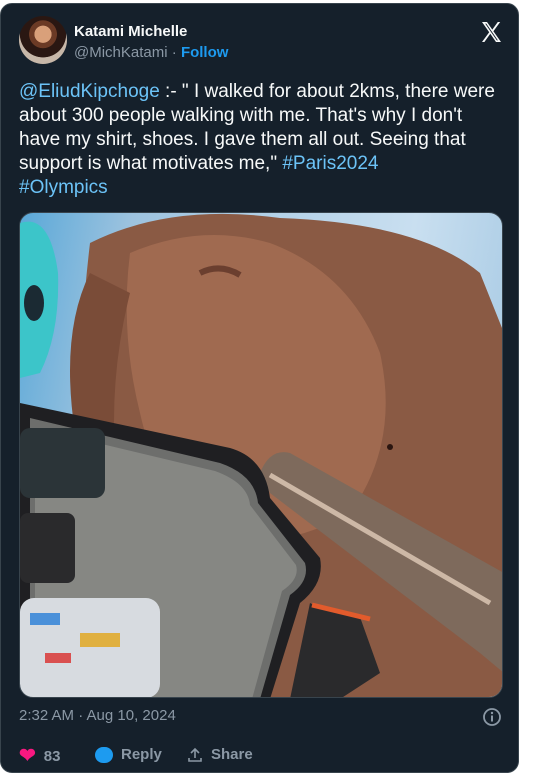 Image resolution: width=545 pixels, height=773 pixels. I want to click on like-count: 83, so click(52, 756).